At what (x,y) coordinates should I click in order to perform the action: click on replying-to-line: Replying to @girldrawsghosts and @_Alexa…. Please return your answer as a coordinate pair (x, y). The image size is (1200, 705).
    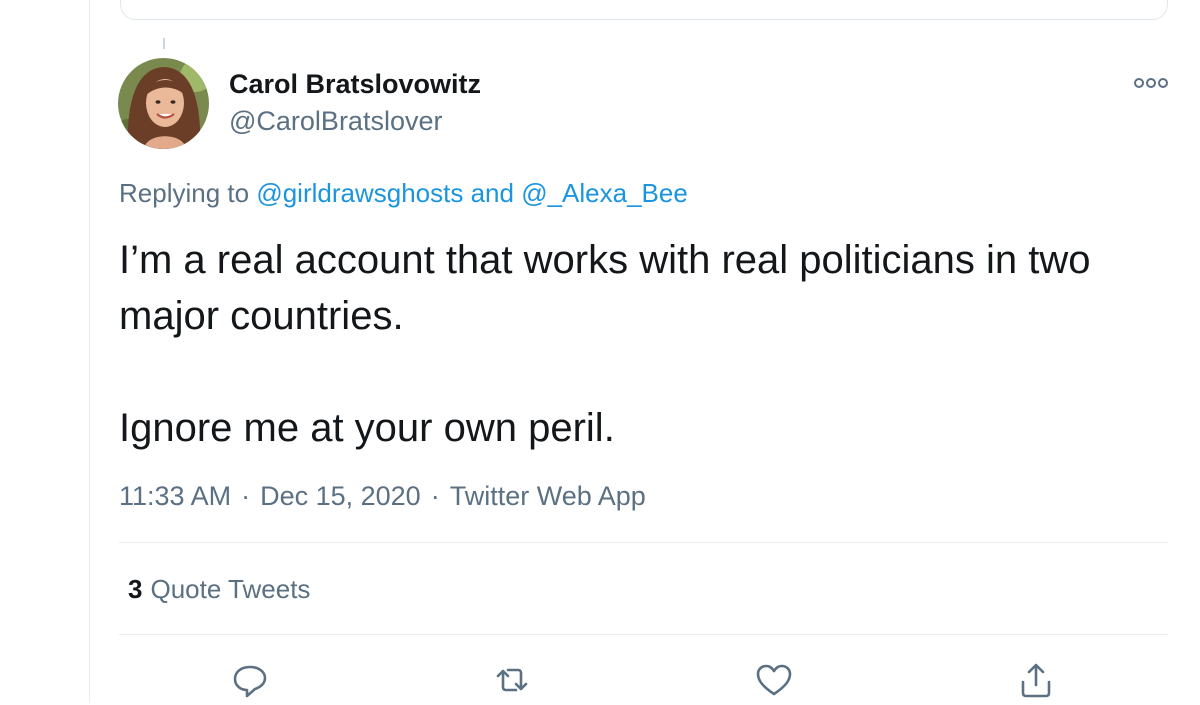
    Looking at the image, I should click on (403, 193).